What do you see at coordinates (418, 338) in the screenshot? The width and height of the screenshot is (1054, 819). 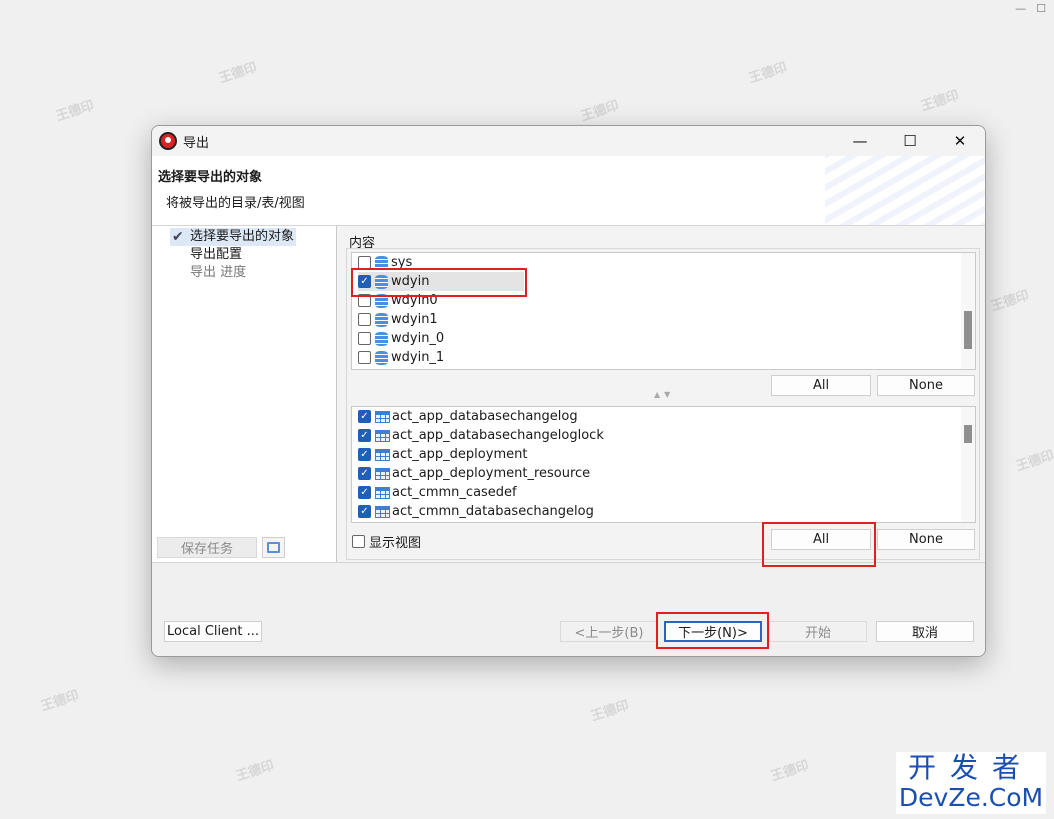 I see `catalog-name: wdyin_0` at bounding box center [418, 338].